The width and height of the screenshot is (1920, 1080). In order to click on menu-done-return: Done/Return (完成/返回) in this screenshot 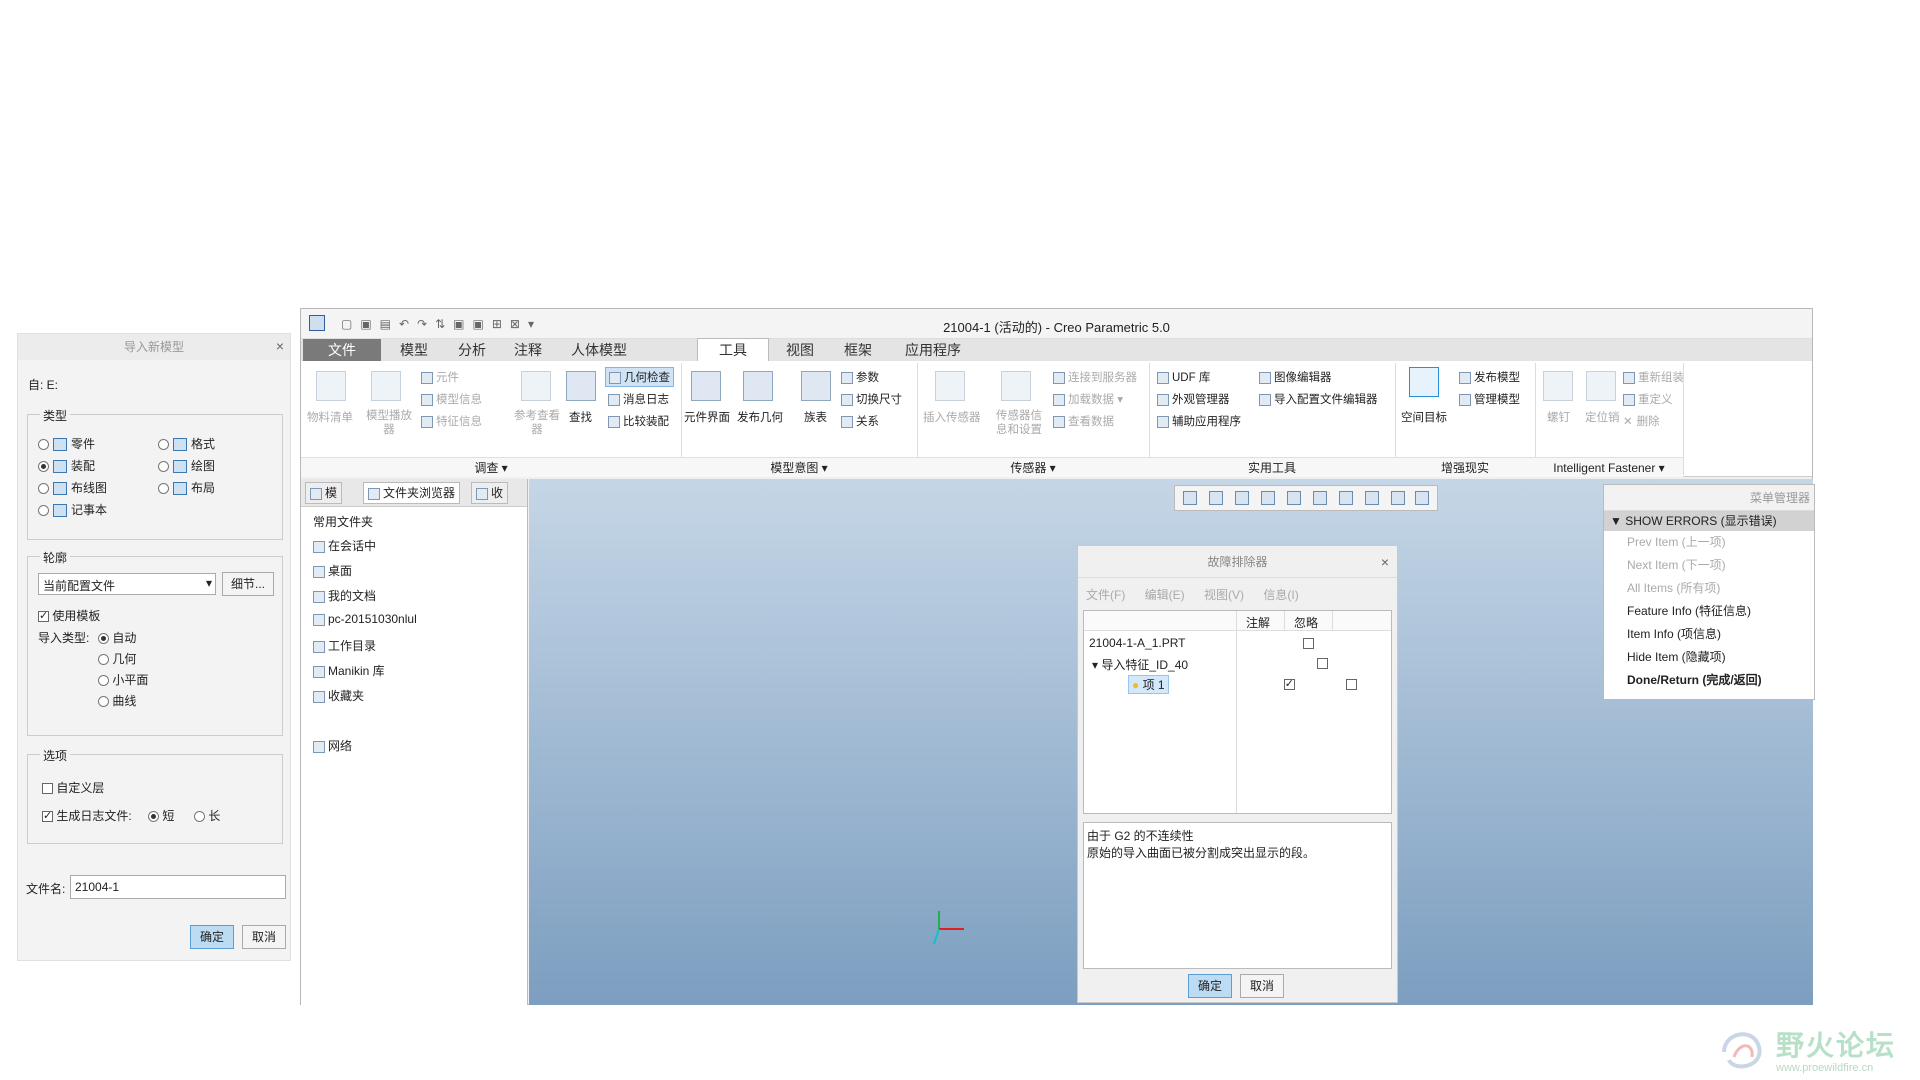, I will do `click(1709, 680)`.